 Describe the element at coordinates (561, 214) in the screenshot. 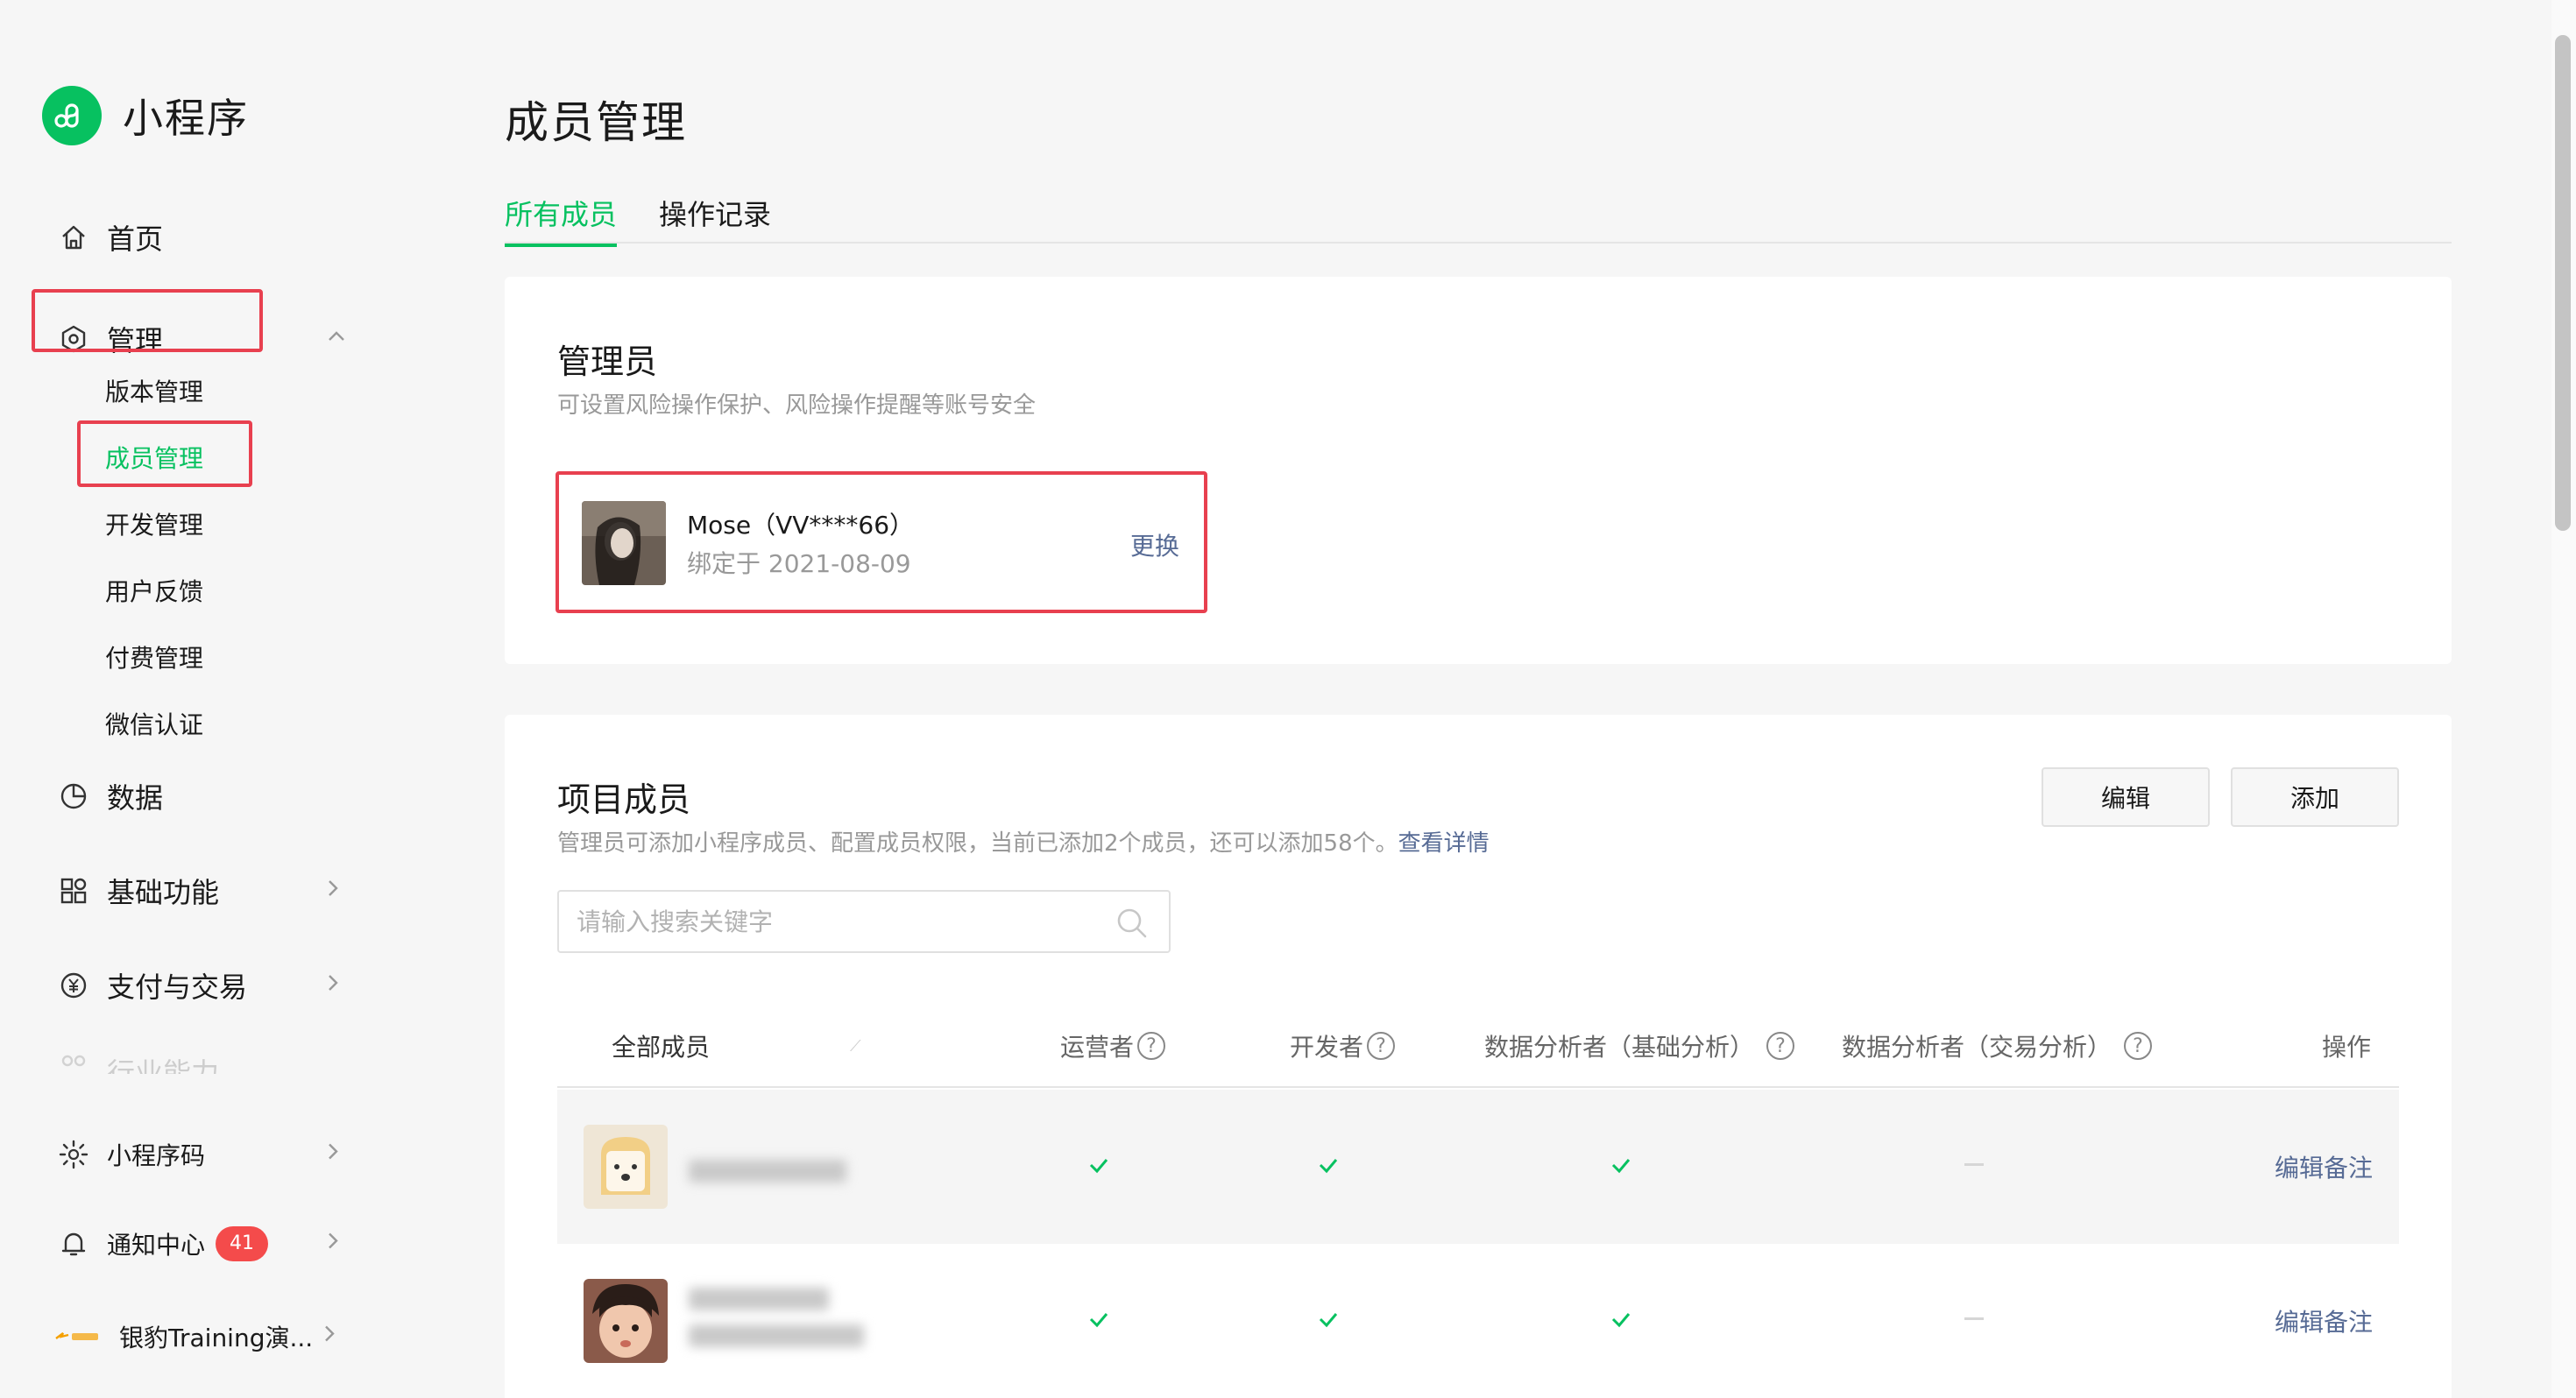

I see `tab-label: 所有成员` at that location.